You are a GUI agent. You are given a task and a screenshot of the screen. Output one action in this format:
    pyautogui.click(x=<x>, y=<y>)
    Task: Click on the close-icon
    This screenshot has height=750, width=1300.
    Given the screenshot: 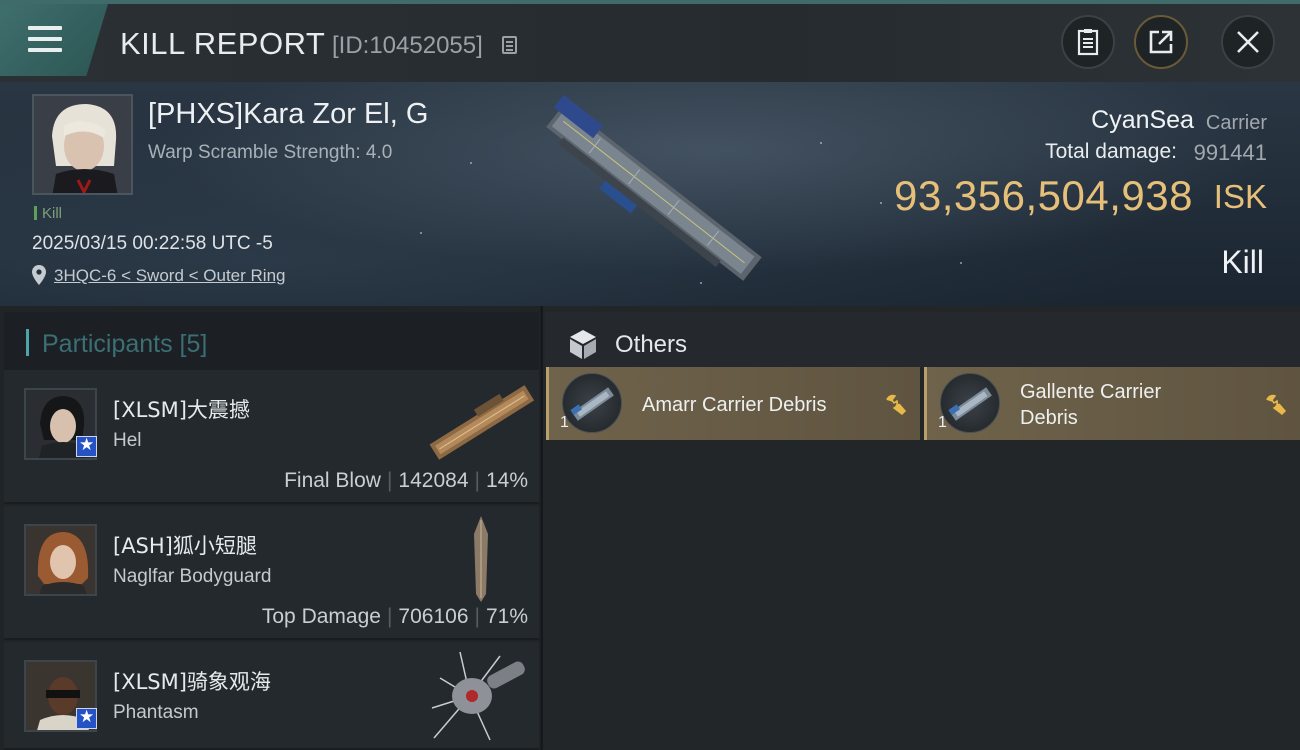 What is the action you would take?
    pyautogui.click(x=1248, y=42)
    